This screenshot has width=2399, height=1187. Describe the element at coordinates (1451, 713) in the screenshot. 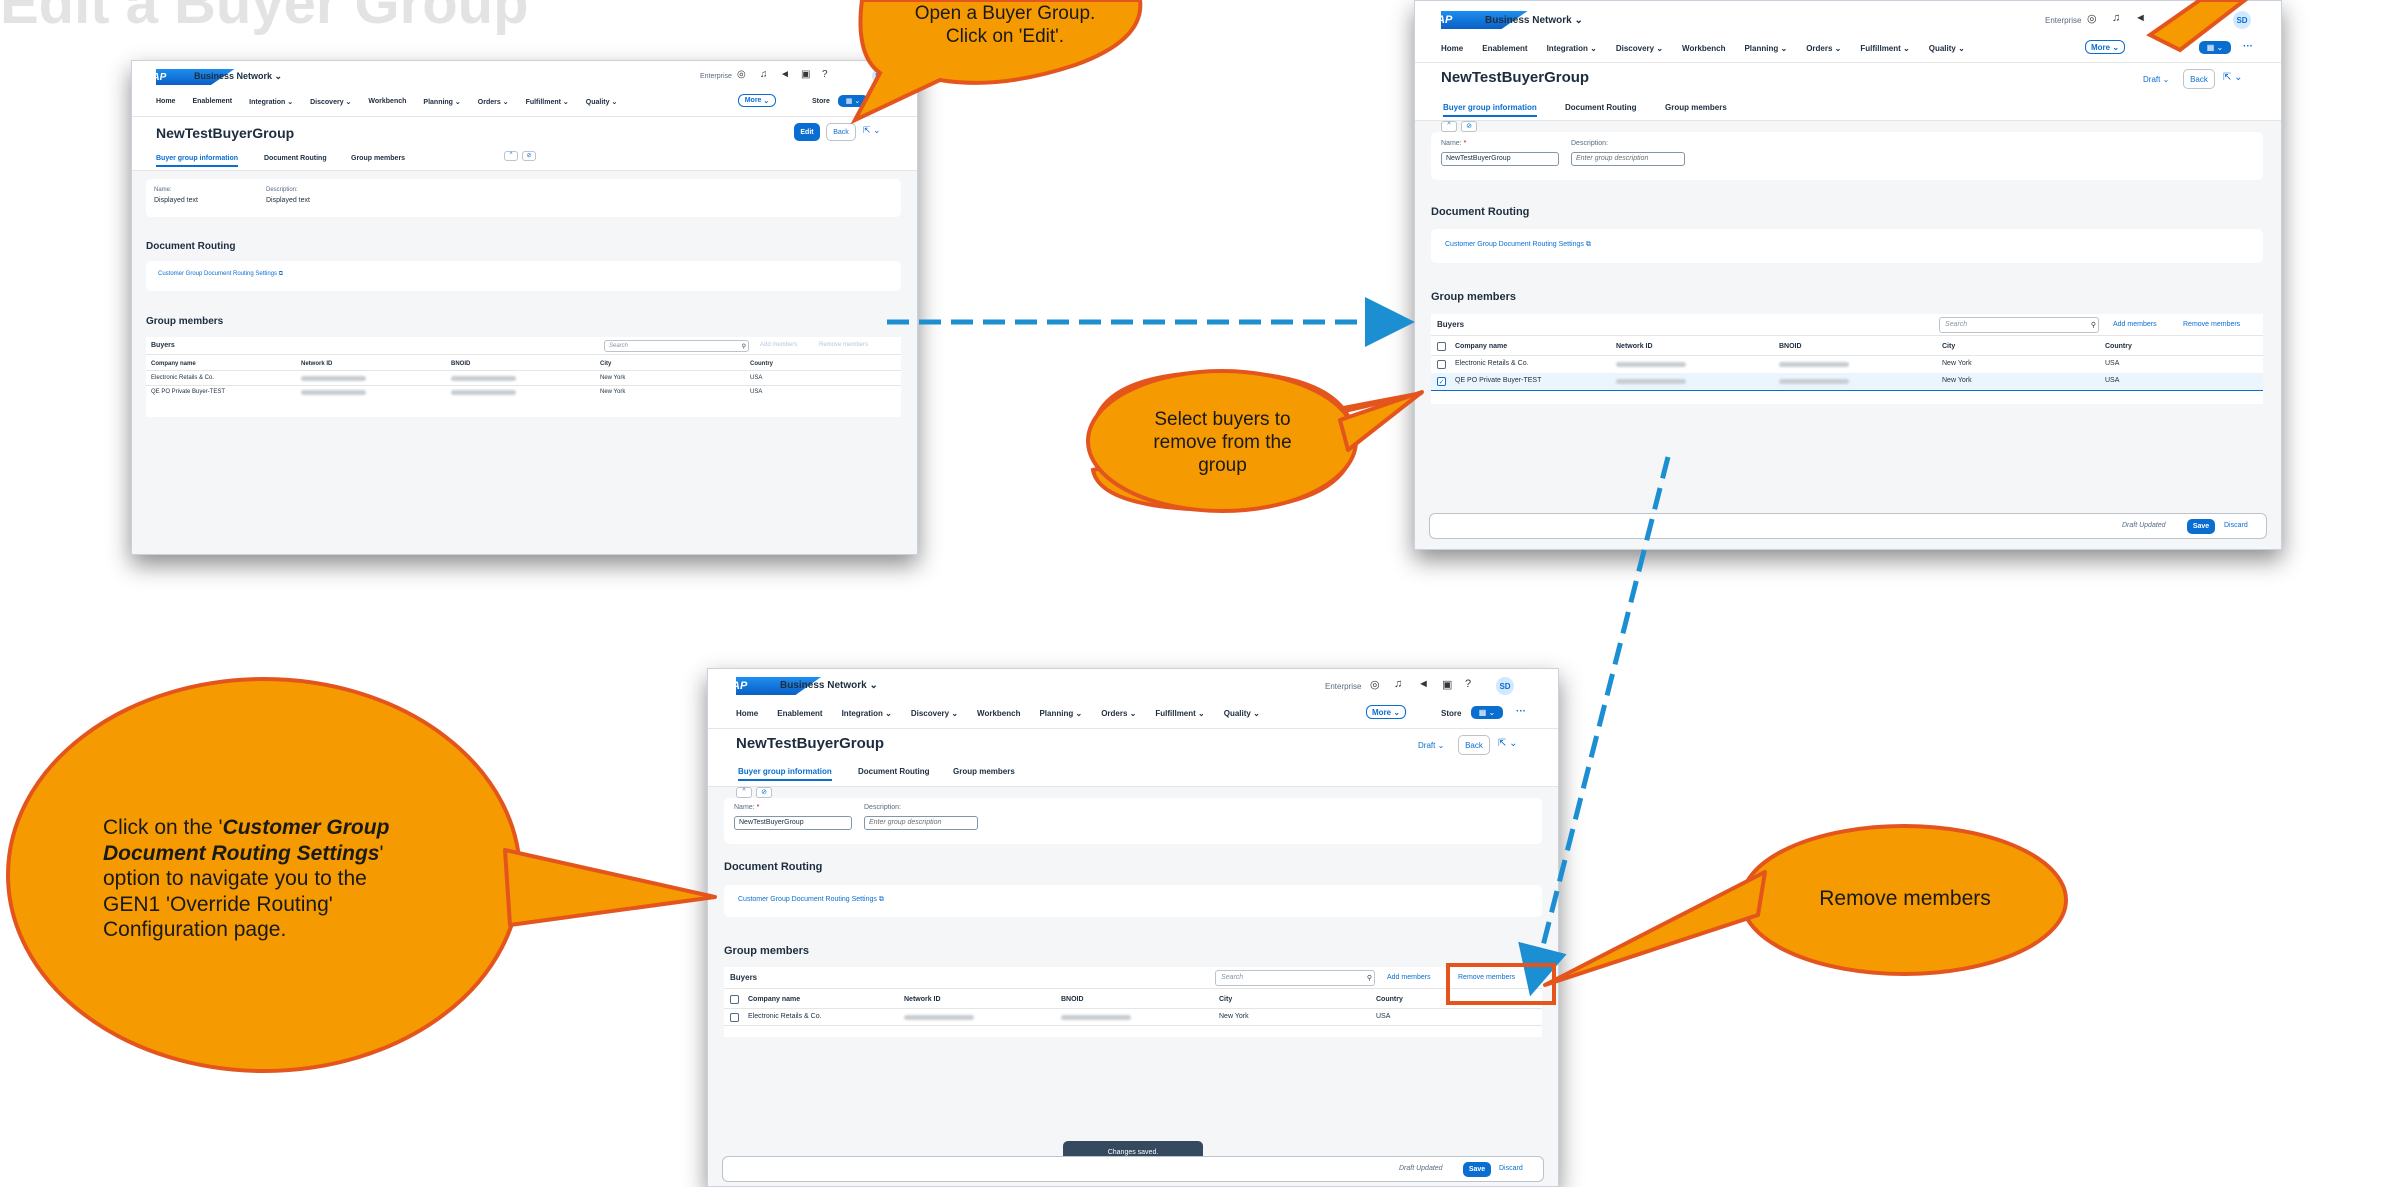

I see `store-label: Store` at that location.